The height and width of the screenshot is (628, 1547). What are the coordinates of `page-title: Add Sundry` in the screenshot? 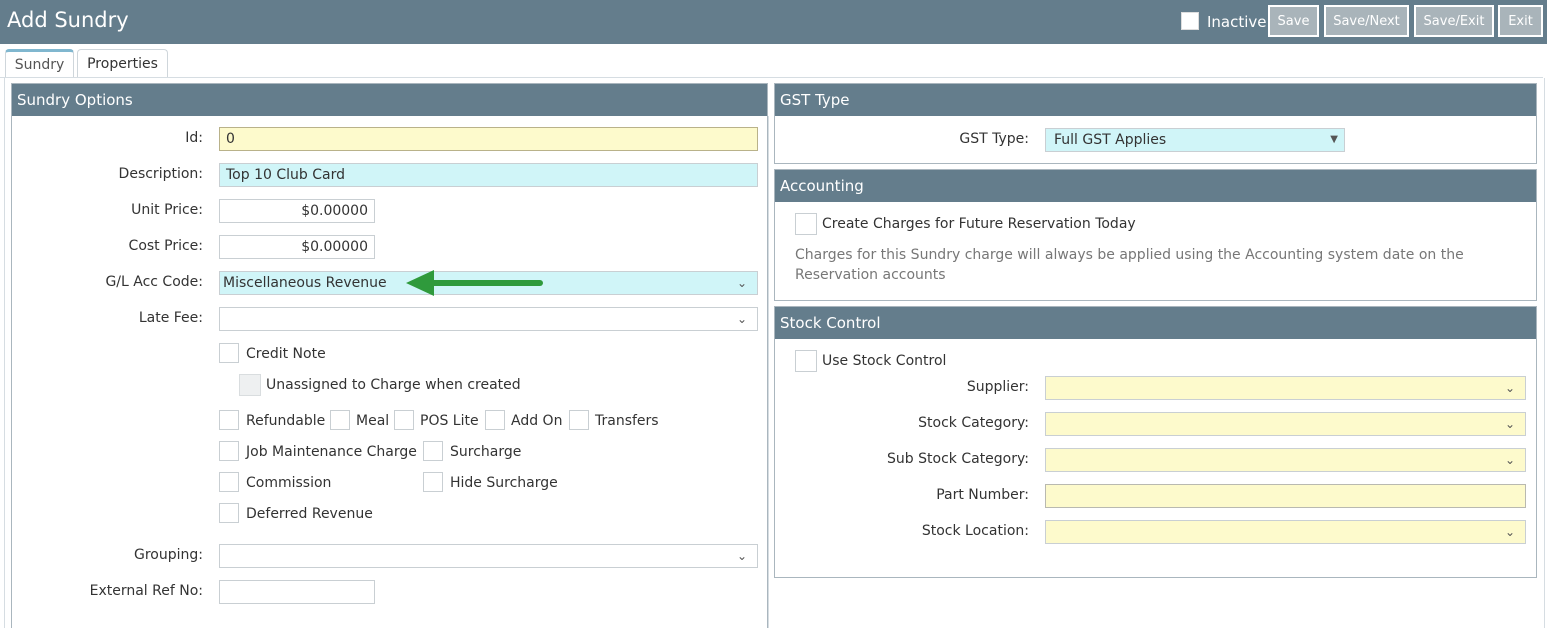 It's located at (68, 20).